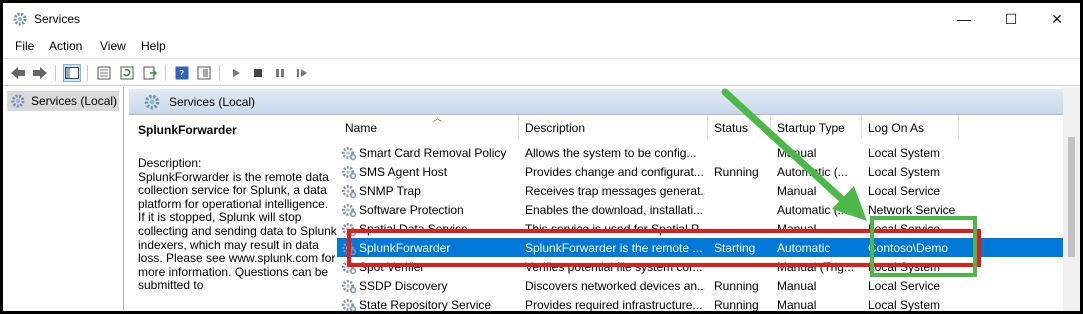 The height and width of the screenshot is (314, 1083). I want to click on maximize-button: ☐, so click(1011, 19).